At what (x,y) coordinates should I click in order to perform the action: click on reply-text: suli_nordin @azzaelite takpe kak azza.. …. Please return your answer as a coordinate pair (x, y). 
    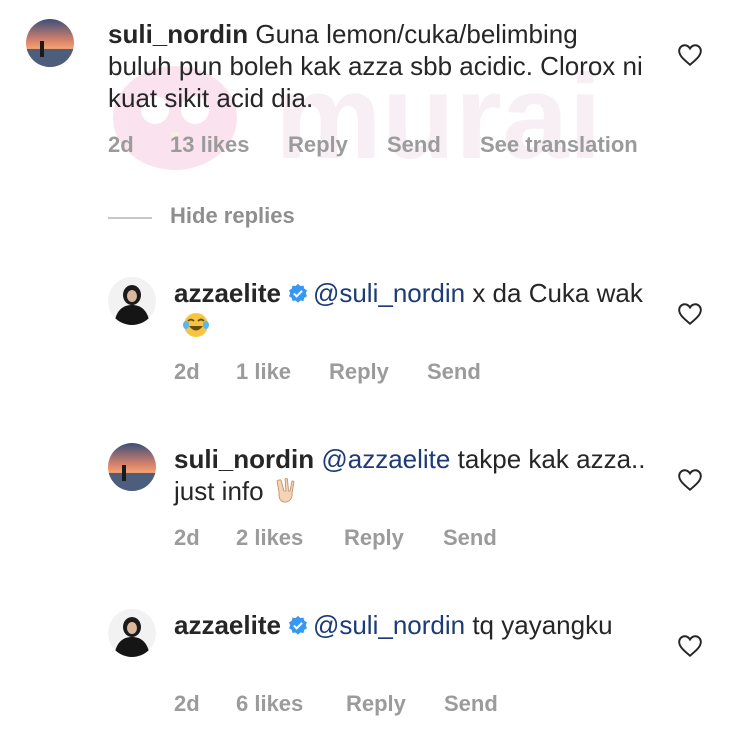
    Looking at the image, I should click on (414, 475).